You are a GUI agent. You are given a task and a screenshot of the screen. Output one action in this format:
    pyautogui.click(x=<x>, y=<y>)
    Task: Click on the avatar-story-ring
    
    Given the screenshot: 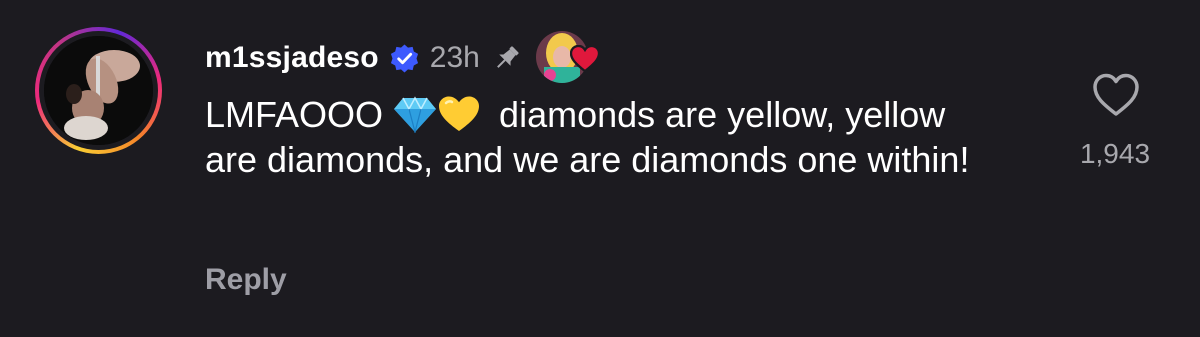 What is the action you would take?
    pyautogui.click(x=98, y=90)
    